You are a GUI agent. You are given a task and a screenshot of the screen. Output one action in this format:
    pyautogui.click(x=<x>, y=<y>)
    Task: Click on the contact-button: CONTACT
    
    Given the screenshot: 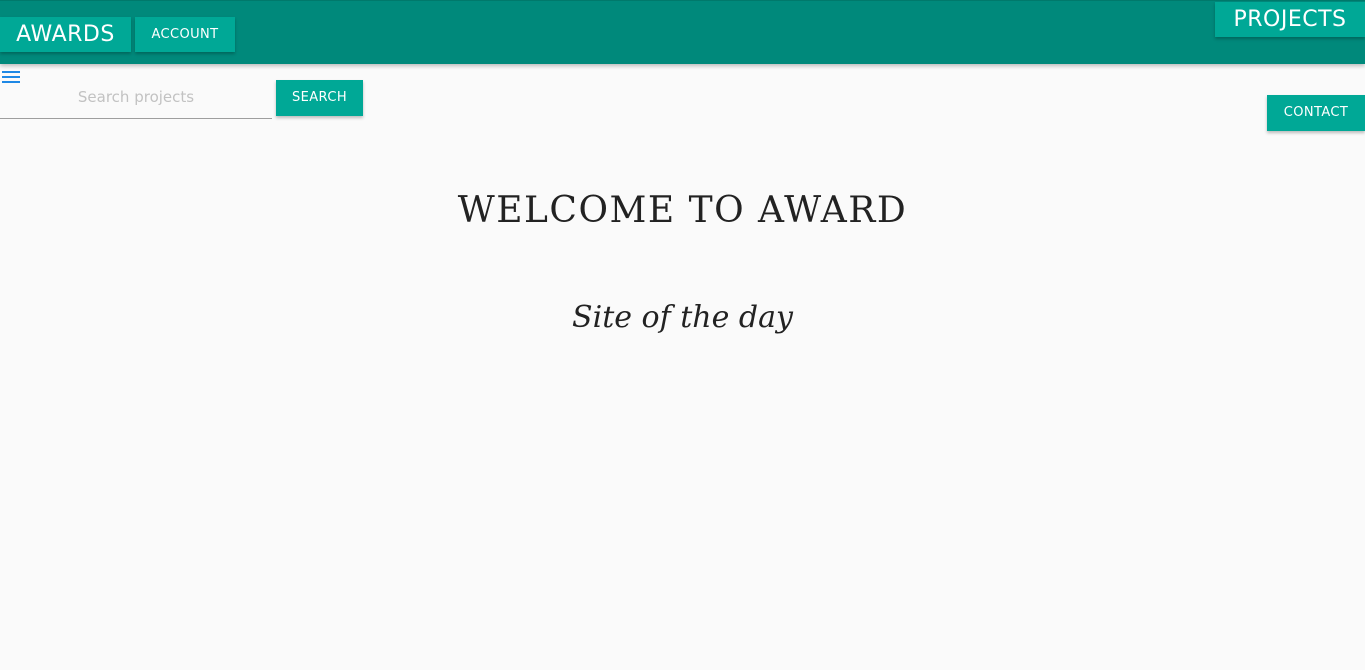 What is the action you would take?
    pyautogui.click(x=1316, y=113)
    